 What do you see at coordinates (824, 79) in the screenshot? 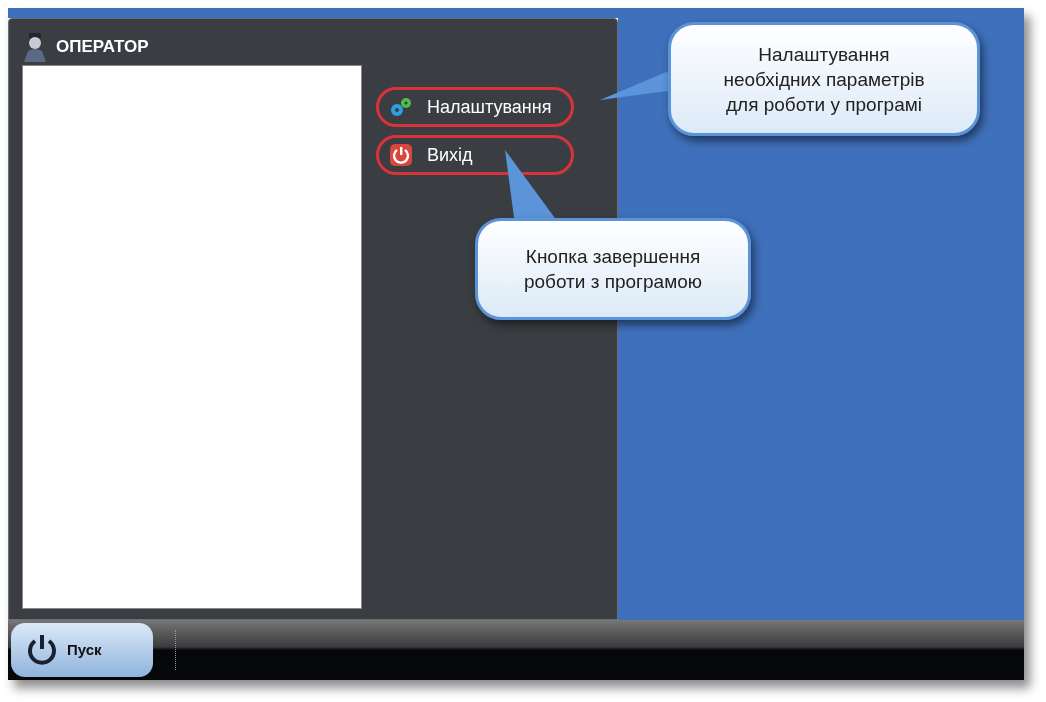
I see `callout-text: Налаштування необхідних параметрів для роботи у програмі` at bounding box center [824, 79].